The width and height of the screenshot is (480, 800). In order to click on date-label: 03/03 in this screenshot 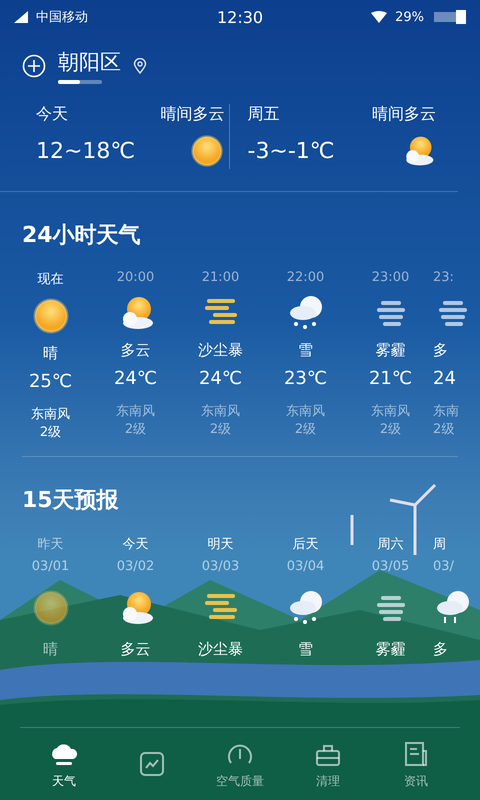, I will do `click(221, 566)`.